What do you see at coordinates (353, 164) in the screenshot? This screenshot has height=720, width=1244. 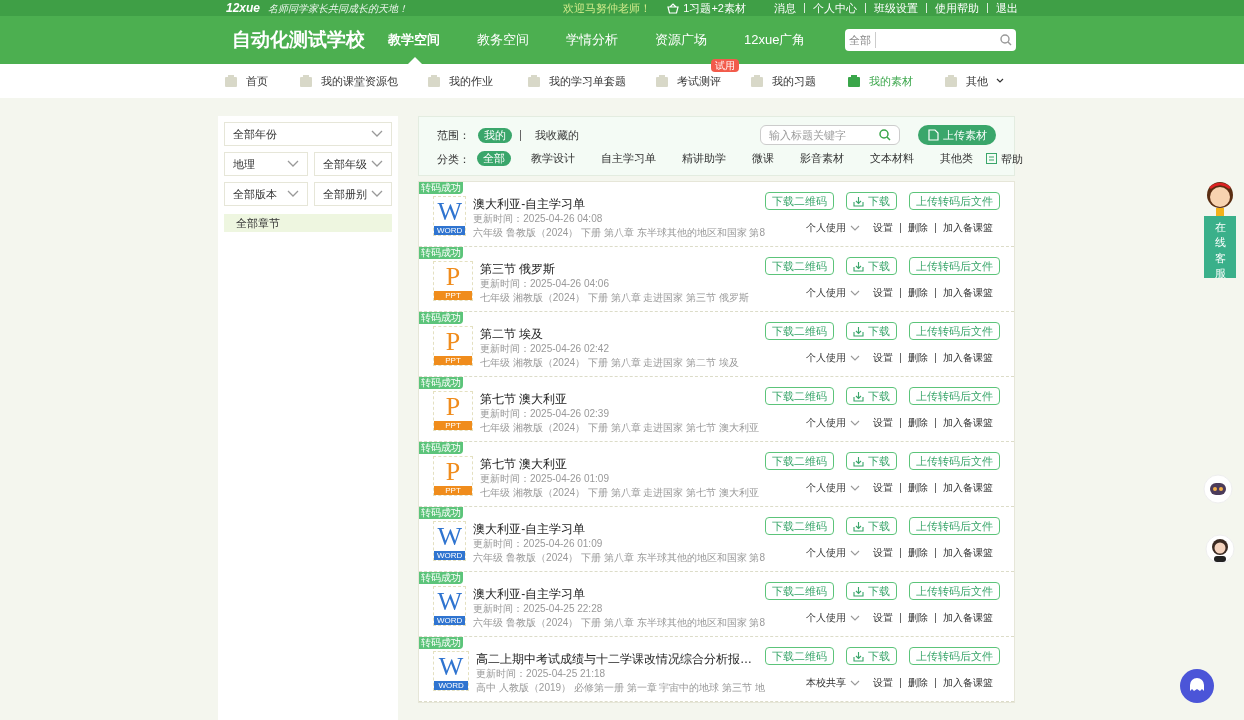 I see `select-box: 全部年级` at bounding box center [353, 164].